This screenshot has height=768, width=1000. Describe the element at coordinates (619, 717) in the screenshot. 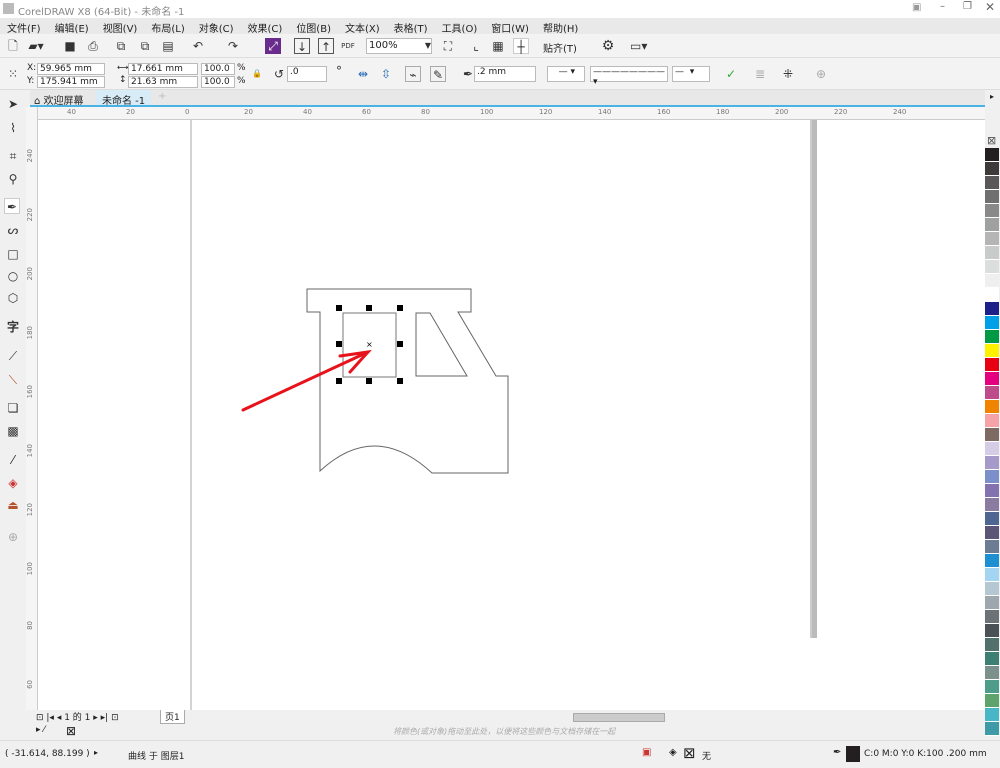

I see `scrollbar-thumb` at that location.